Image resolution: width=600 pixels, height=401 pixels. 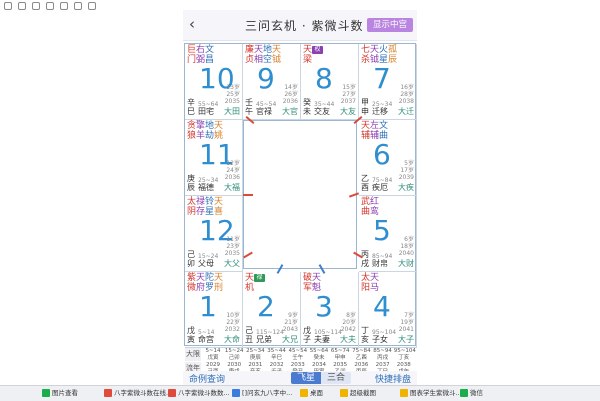 I want to click on show-center-button: 显示中宫, so click(x=390, y=25).